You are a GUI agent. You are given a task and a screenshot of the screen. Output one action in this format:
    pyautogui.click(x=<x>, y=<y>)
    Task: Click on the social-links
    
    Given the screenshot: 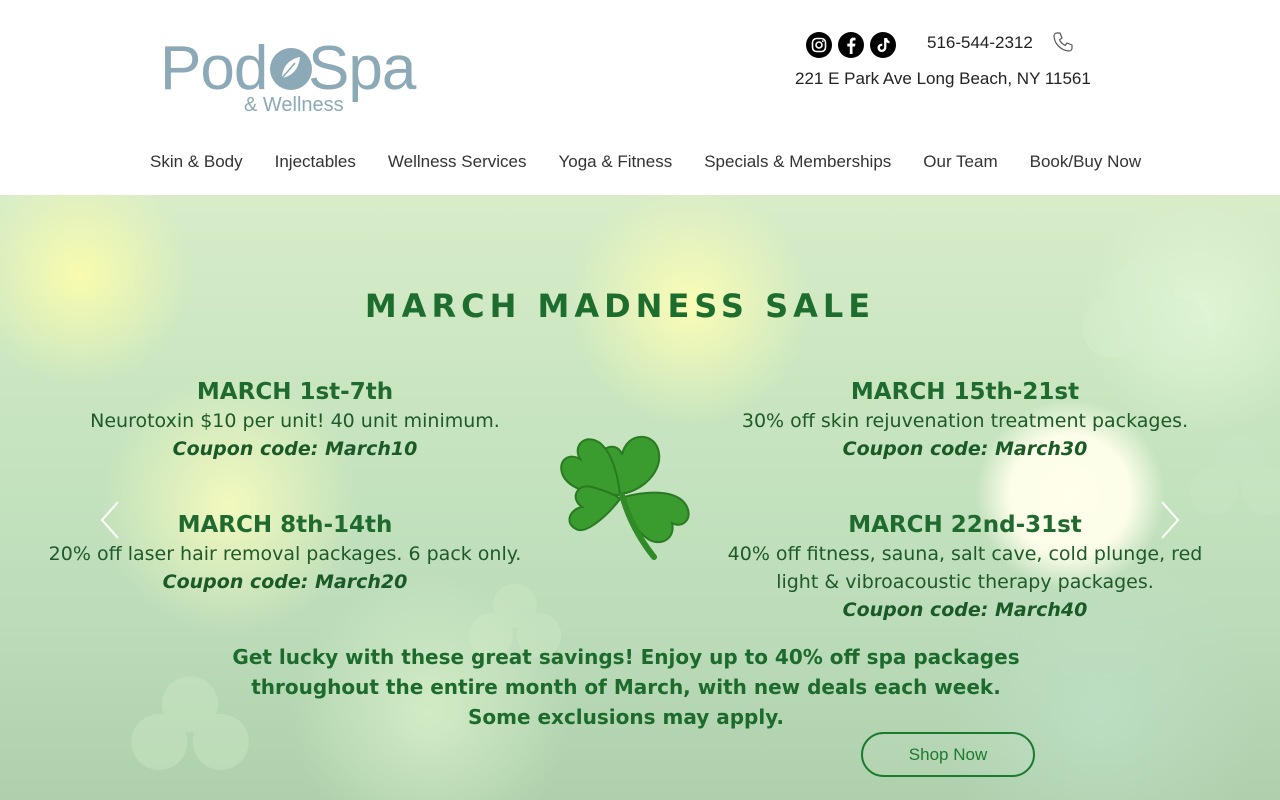 What is the action you would take?
    pyautogui.click(x=851, y=45)
    